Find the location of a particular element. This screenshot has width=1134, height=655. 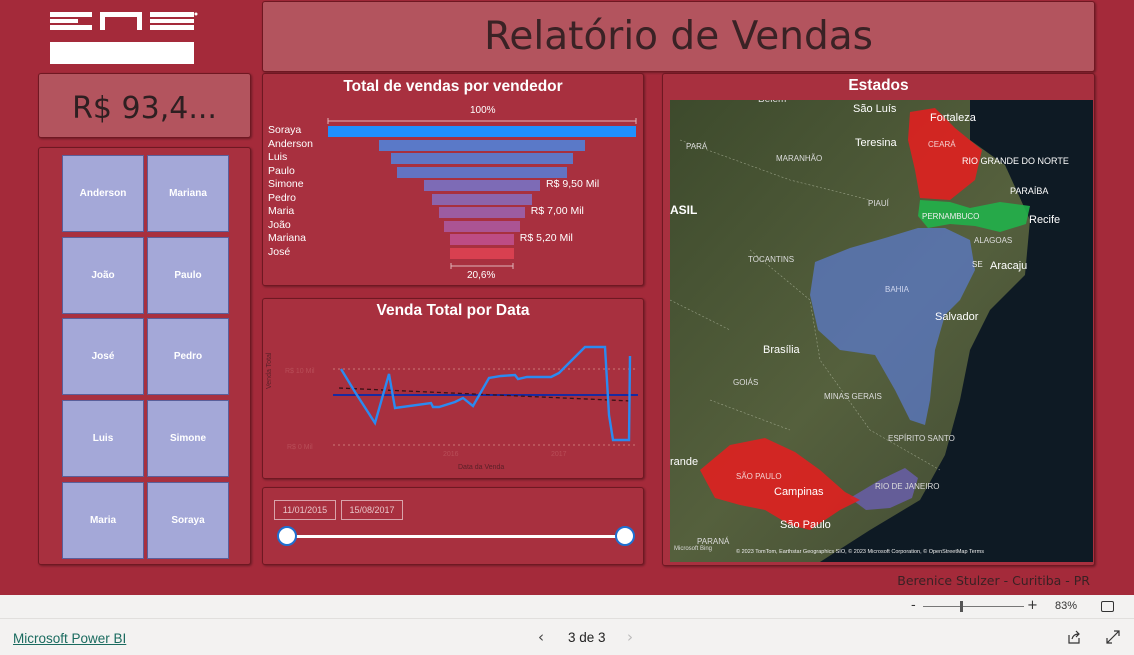

funnel-category-label: Luis is located at coordinates (278, 157).